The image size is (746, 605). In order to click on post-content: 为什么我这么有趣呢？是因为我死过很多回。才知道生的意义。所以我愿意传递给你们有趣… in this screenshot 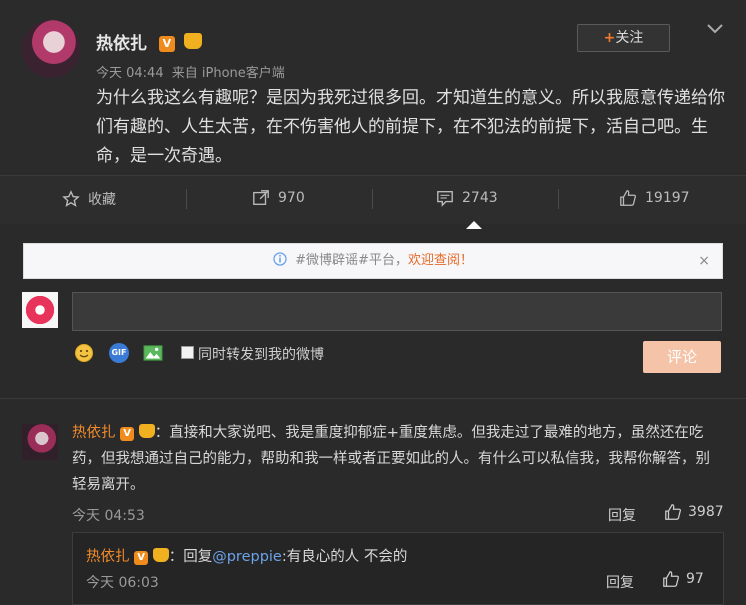, I will do `click(410, 127)`.